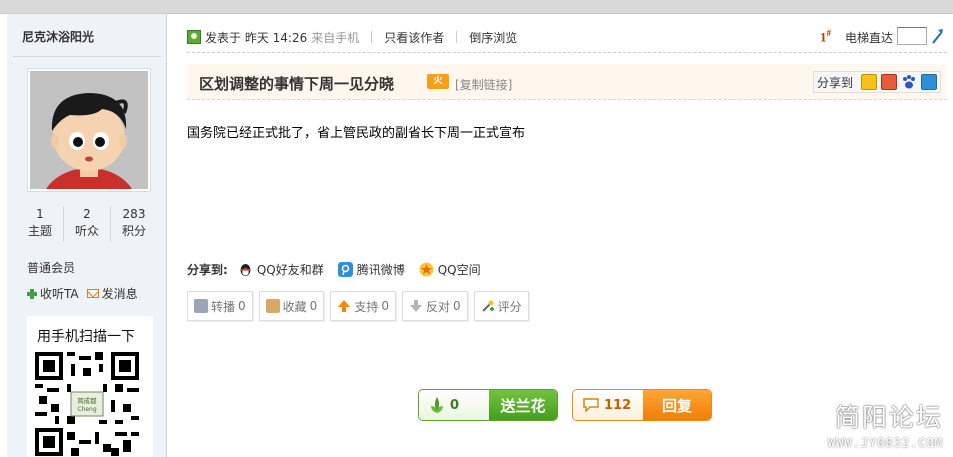  What do you see at coordinates (414, 37) in the screenshot?
I see `only-author-link: 只看该作者` at bounding box center [414, 37].